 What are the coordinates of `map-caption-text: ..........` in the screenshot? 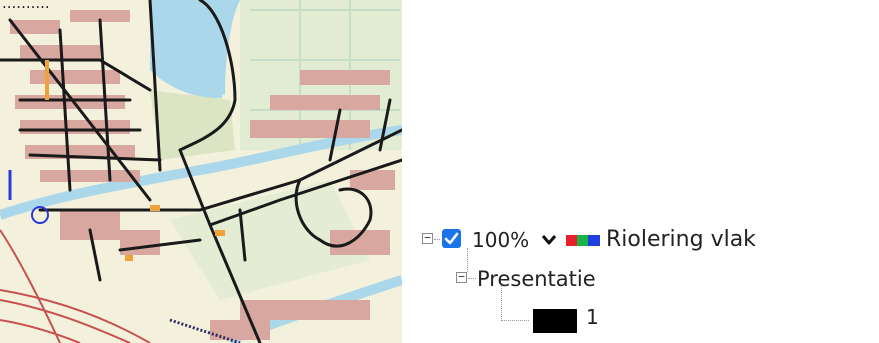 It's located at (26, 6).